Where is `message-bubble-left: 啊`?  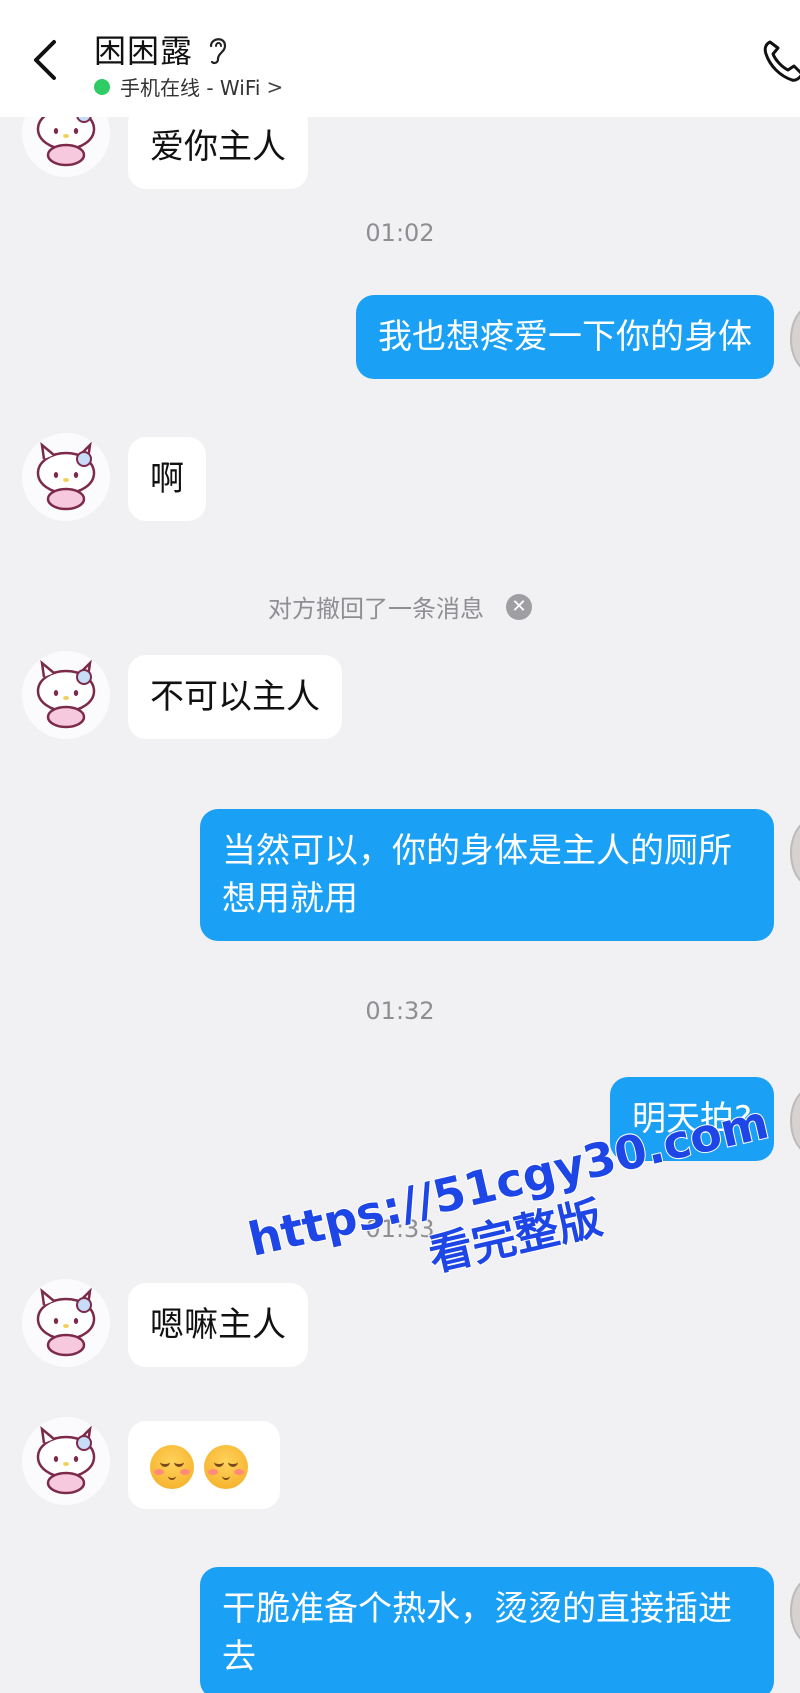
message-bubble-left: 啊 is located at coordinates (167, 479).